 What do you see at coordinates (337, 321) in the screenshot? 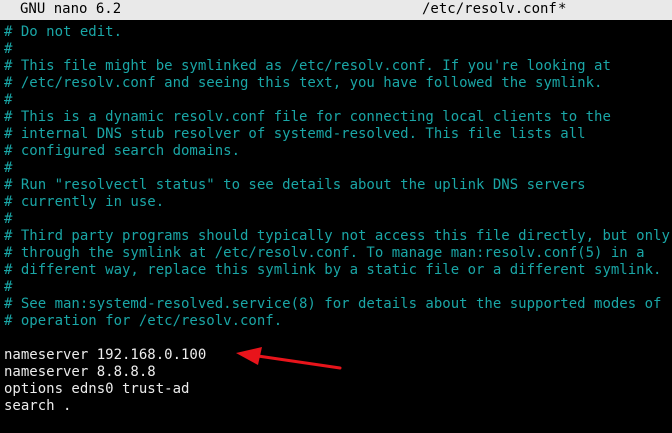
I see `comment-line: # operation for /etc/resolv.conf.` at bounding box center [337, 321].